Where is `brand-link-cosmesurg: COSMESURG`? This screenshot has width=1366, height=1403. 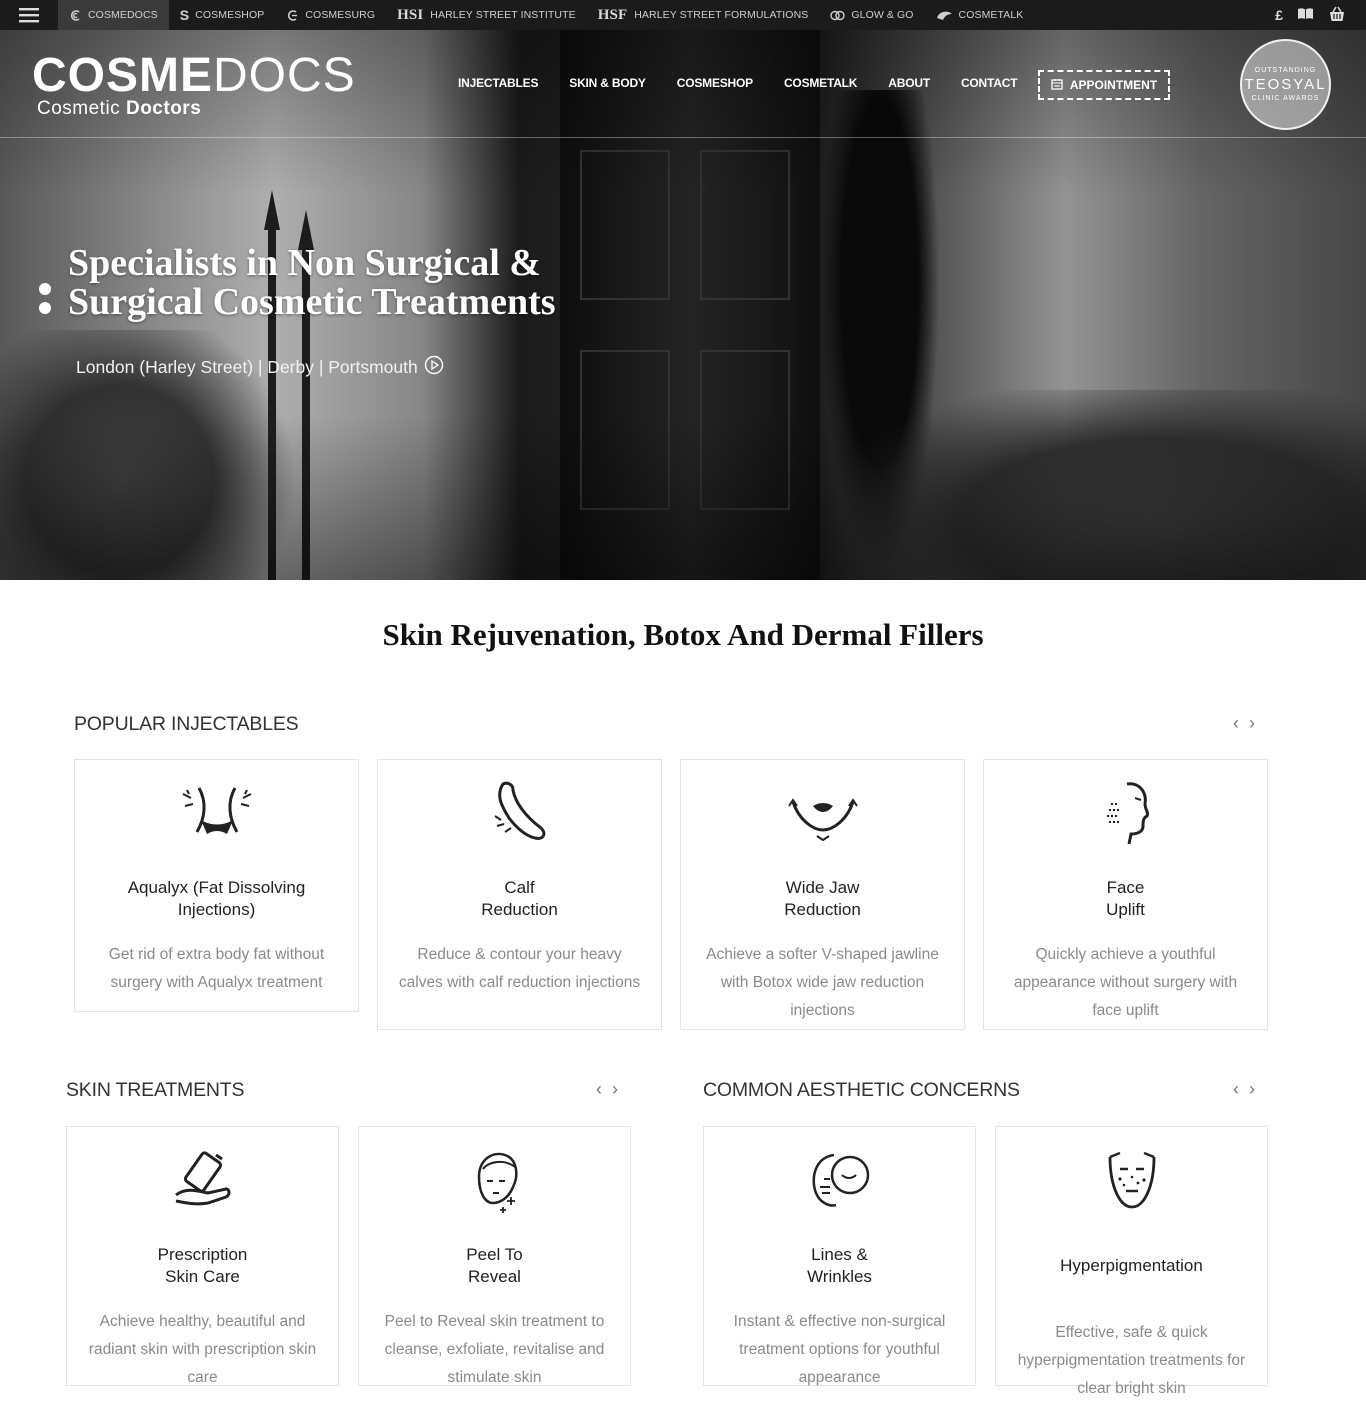 brand-link-cosmesurg: COSMESURG is located at coordinates (330, 15).